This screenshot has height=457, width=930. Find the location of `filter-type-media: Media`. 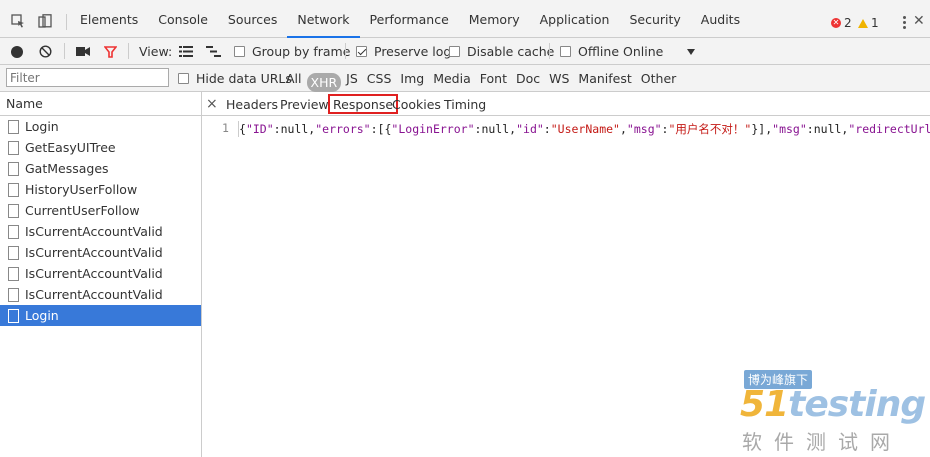

filter-type-media: Media is located at coordinates (452, 78).